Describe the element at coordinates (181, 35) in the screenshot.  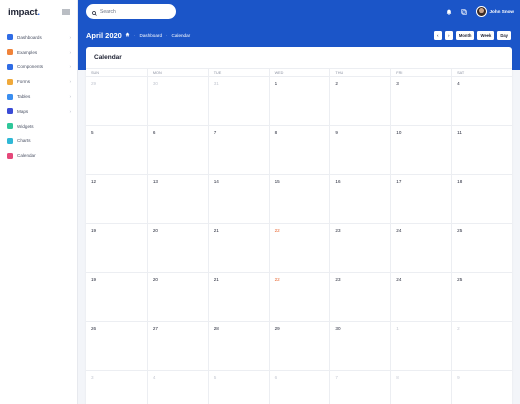
I see `breadcrumb-calendar: Calendar` at that location.